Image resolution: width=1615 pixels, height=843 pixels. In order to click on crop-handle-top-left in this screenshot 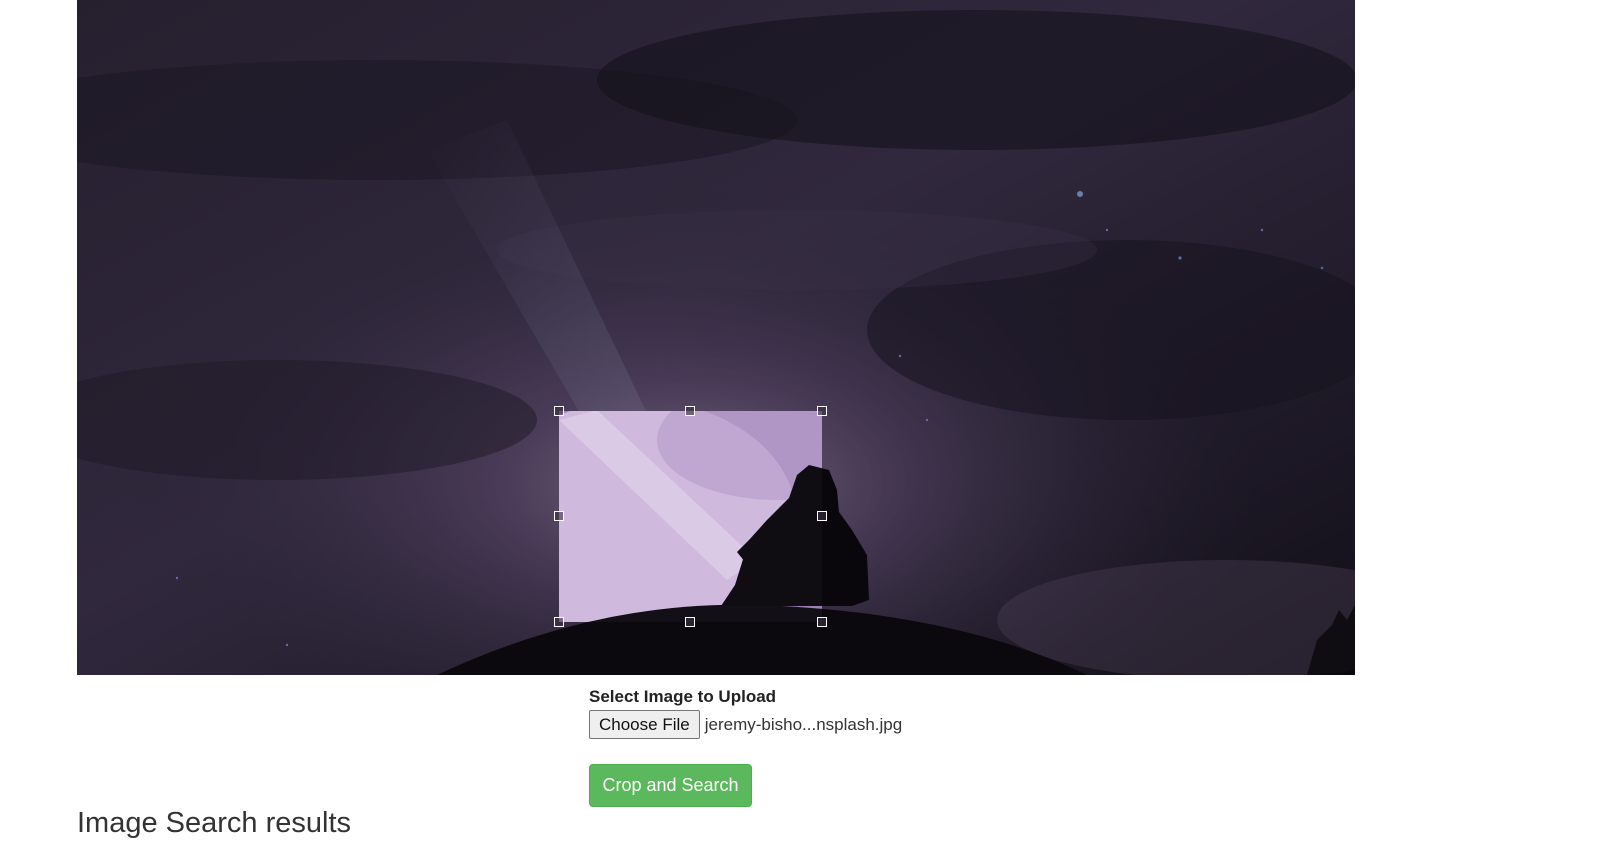, I will do `click(559, 411)`.